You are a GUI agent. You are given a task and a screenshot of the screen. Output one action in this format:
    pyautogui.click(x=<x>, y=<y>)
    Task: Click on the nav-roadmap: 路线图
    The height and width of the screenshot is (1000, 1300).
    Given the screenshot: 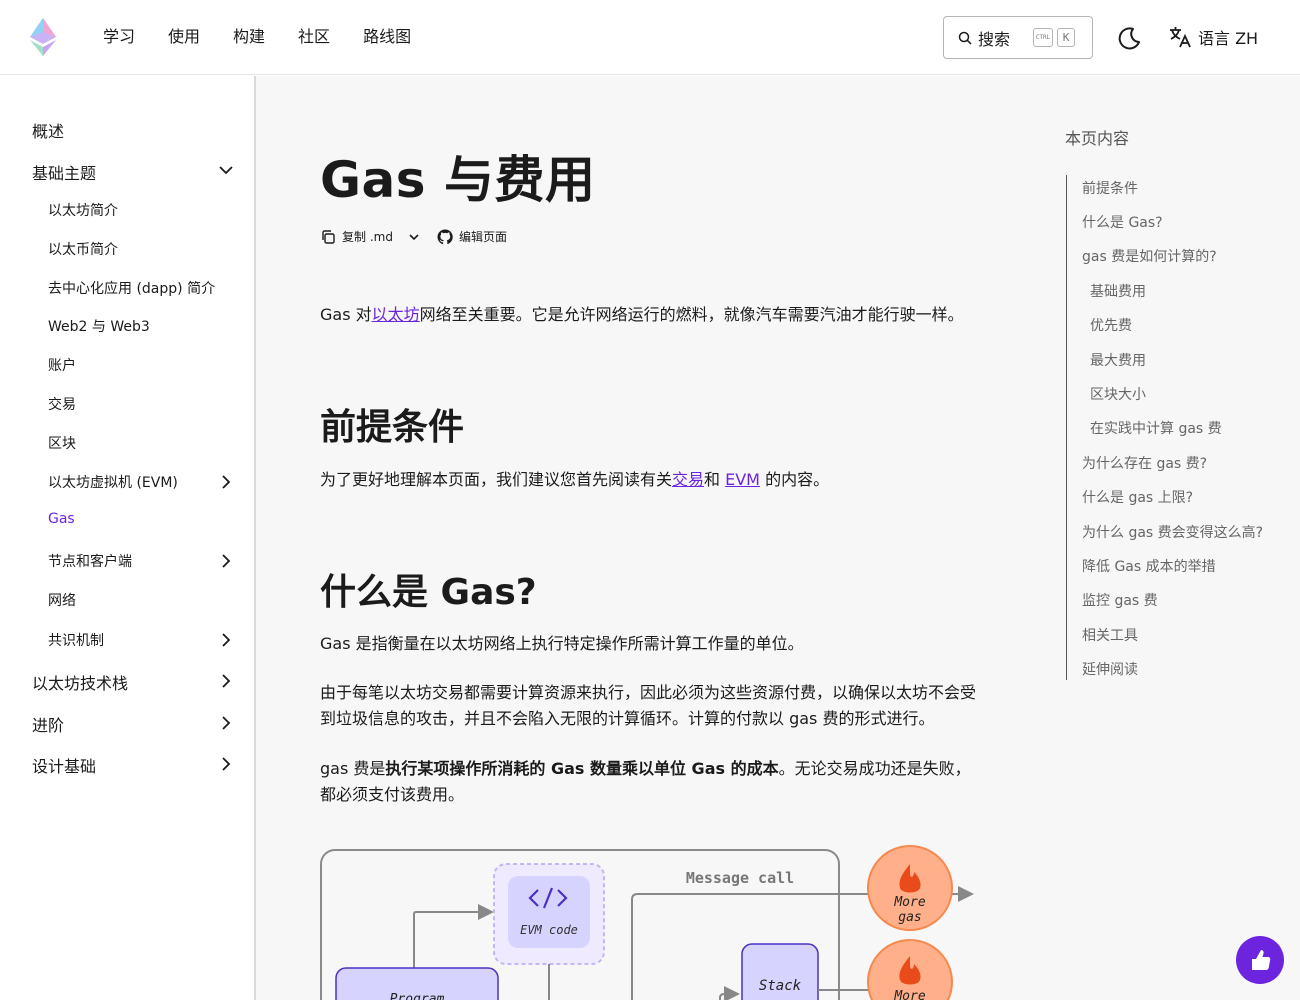 What is the action you would take?
    pyautogui.click(x=387, y=37)
    